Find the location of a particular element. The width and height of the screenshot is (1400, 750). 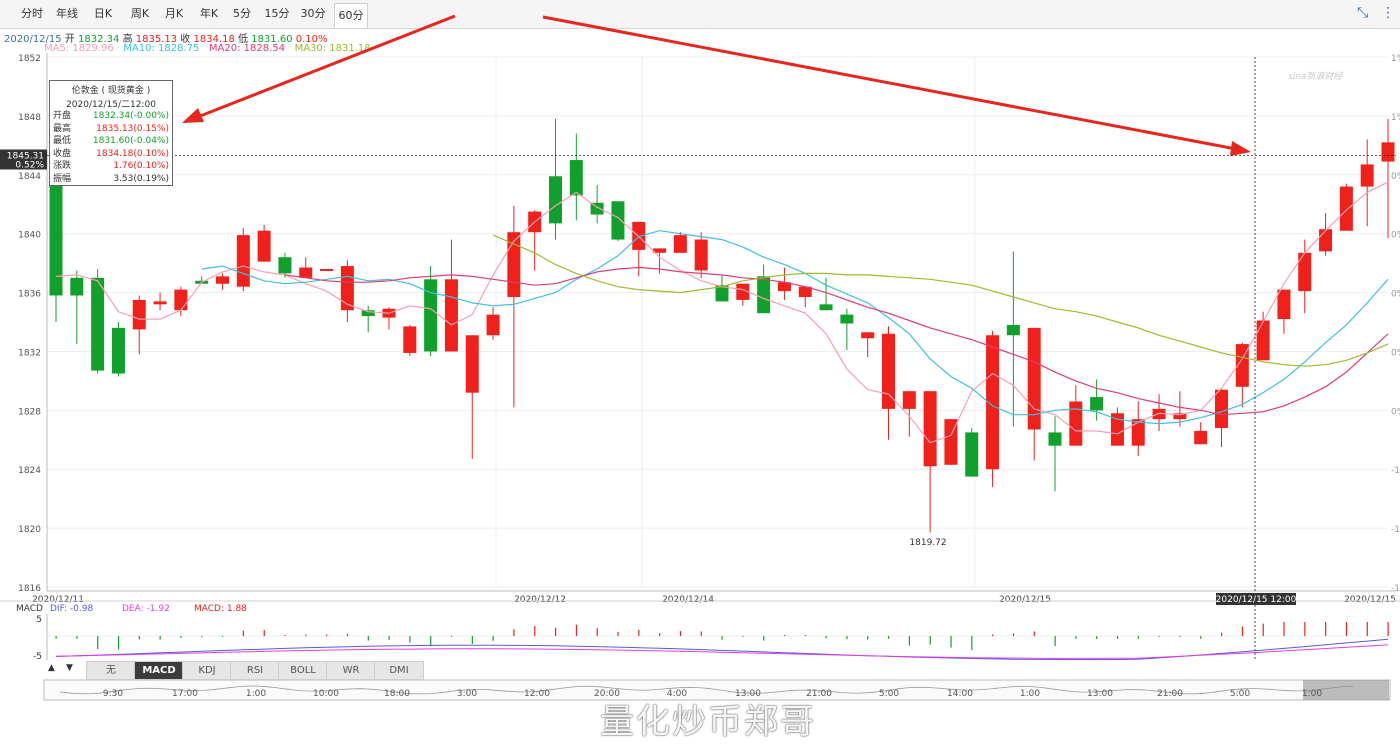

red-arrow-left is located at coordinates (325, 67).